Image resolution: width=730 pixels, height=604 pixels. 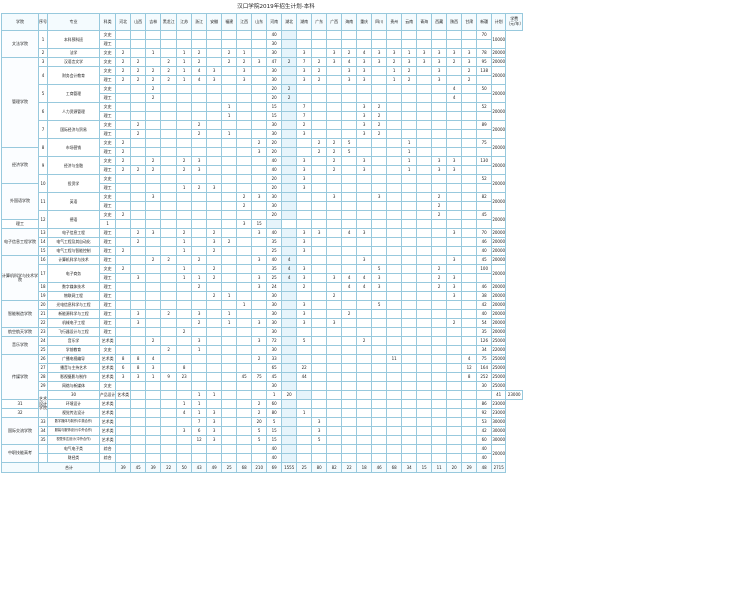 What do you see at coordinates (20, 201) in the screenshot?
I see `college-cell: 外国语学院` at bounding box center [20, 201].